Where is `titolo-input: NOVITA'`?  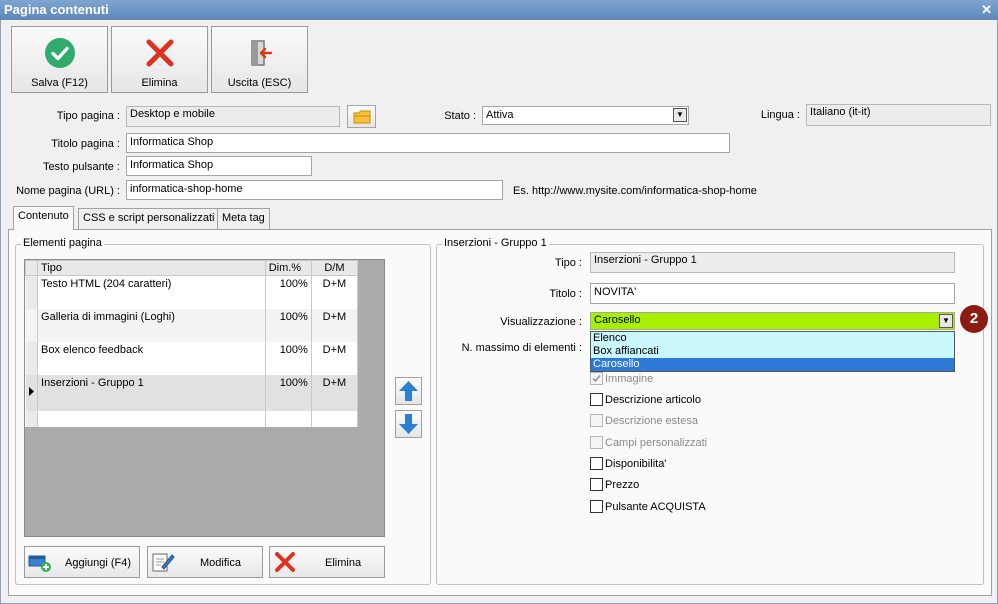 titolo-input: NOVITA' is located at coordinates (772, 293).